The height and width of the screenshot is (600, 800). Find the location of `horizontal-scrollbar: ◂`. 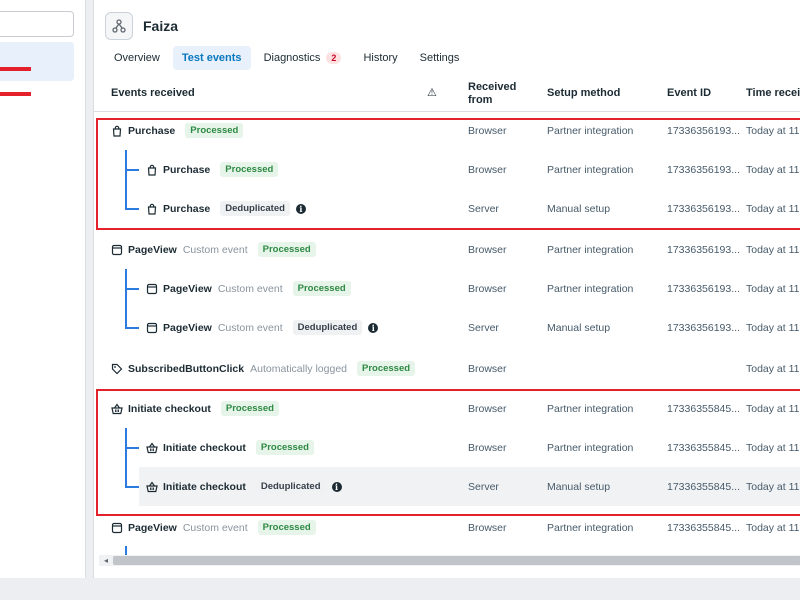

horizontal-scrollbar: ◂ is located at coordinates (449, 560).